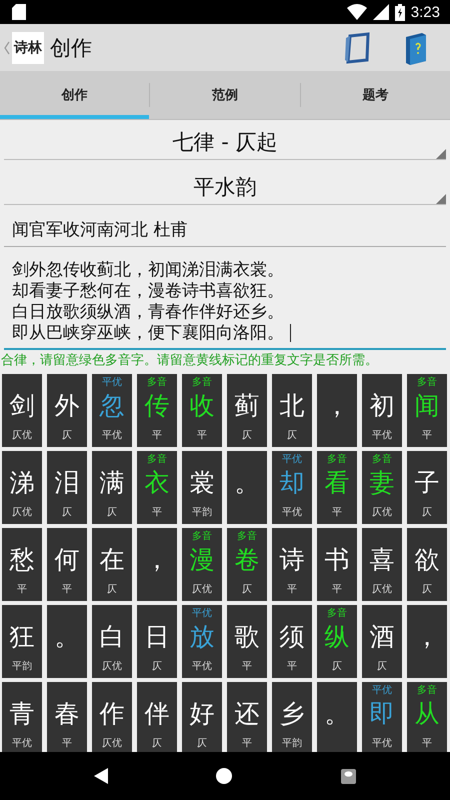 Image resolution: width=450 pixels, height=800 pixels. What do you see at coordinates (427, 714) in the screenshot?
I see `tile-character: 从` at bounding box center [427, 714].